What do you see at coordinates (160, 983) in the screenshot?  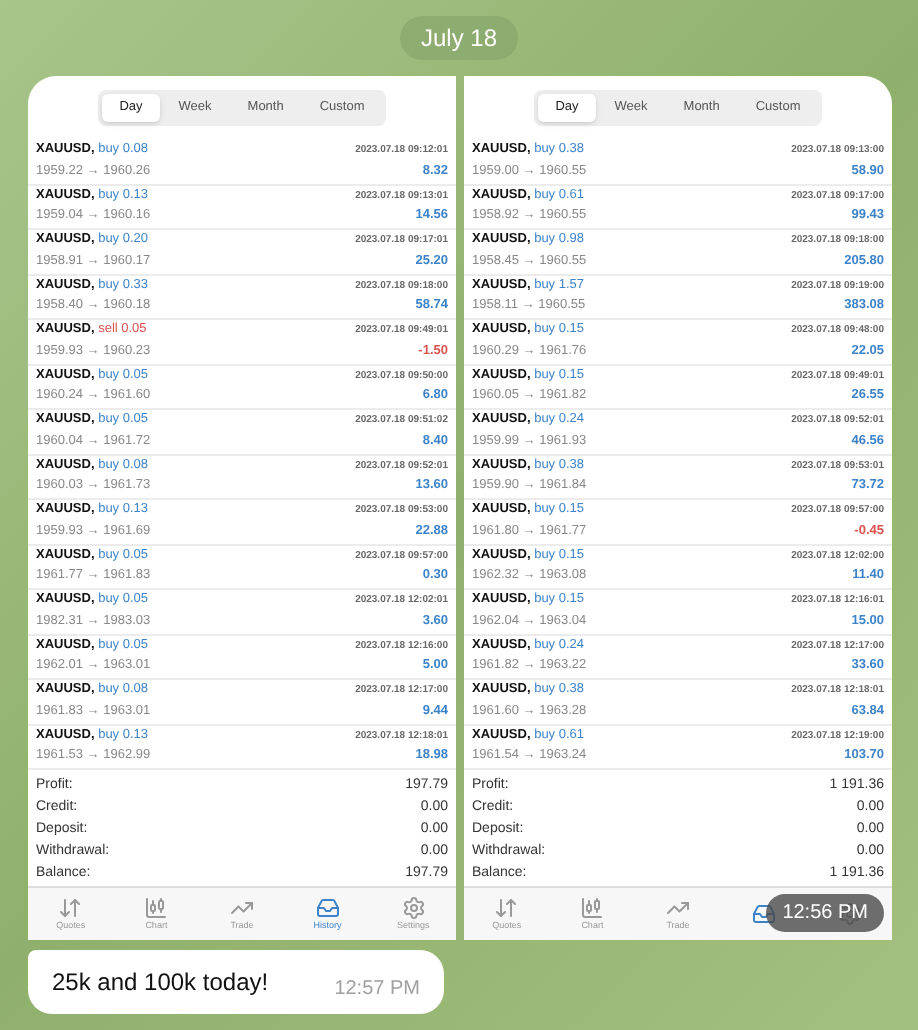 I see `message-text: 25k and 100k today!` at bounding box center [160, 983].